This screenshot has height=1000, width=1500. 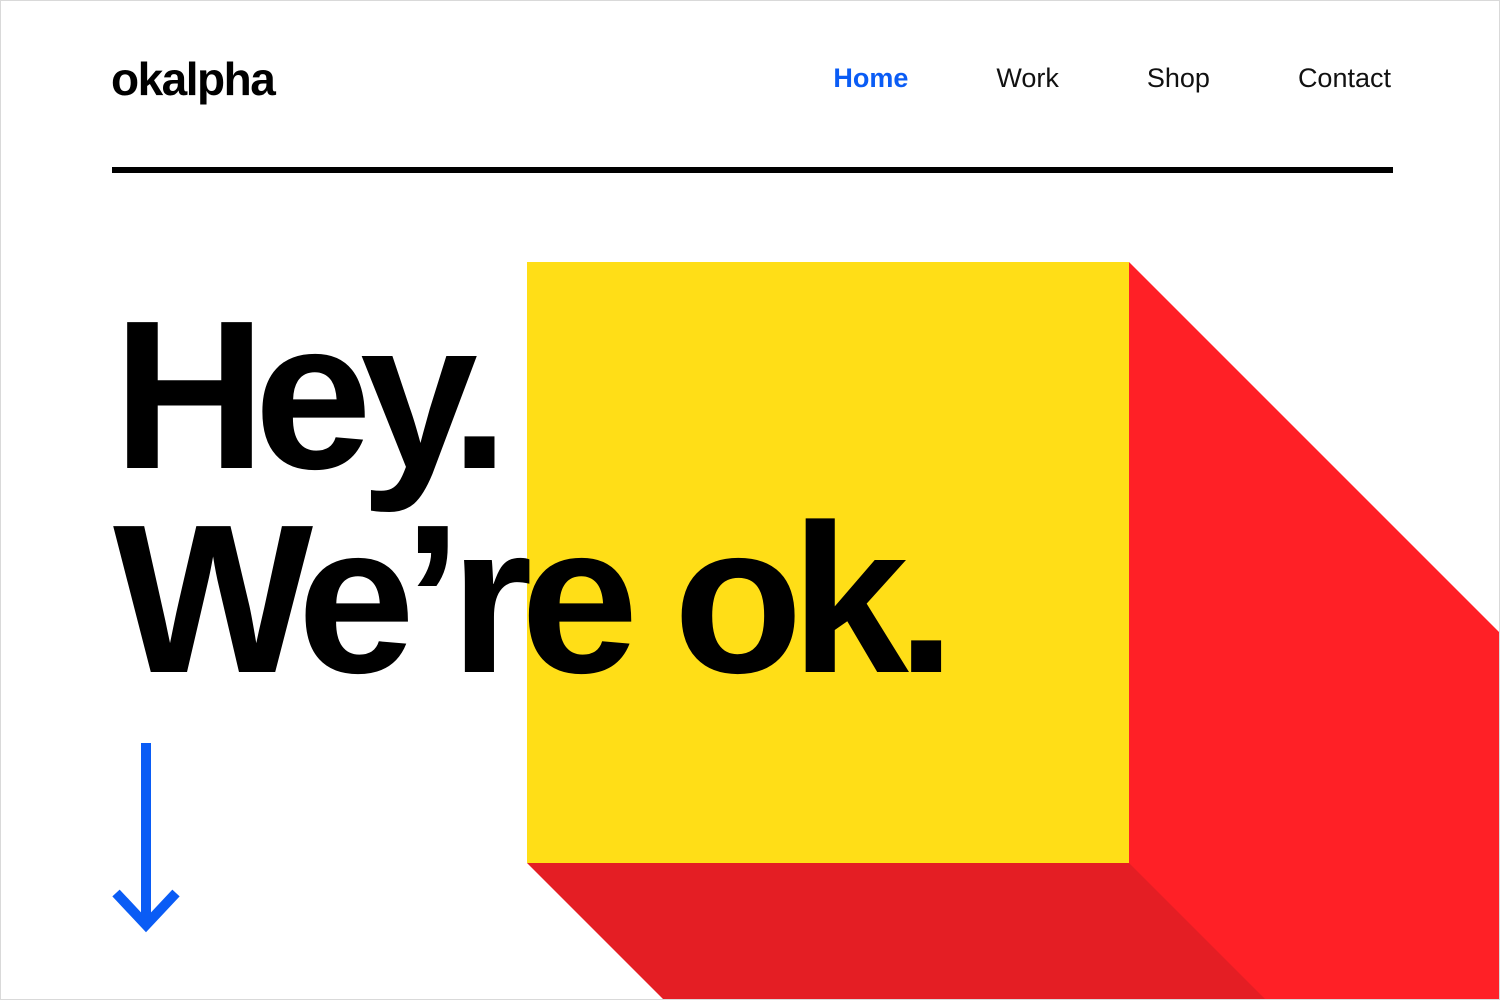 What do you see at coordinates (534, 598) in the screenshot?
I see `hero-headline-line-2: We’re ok.` at bounding box center [534, 598].